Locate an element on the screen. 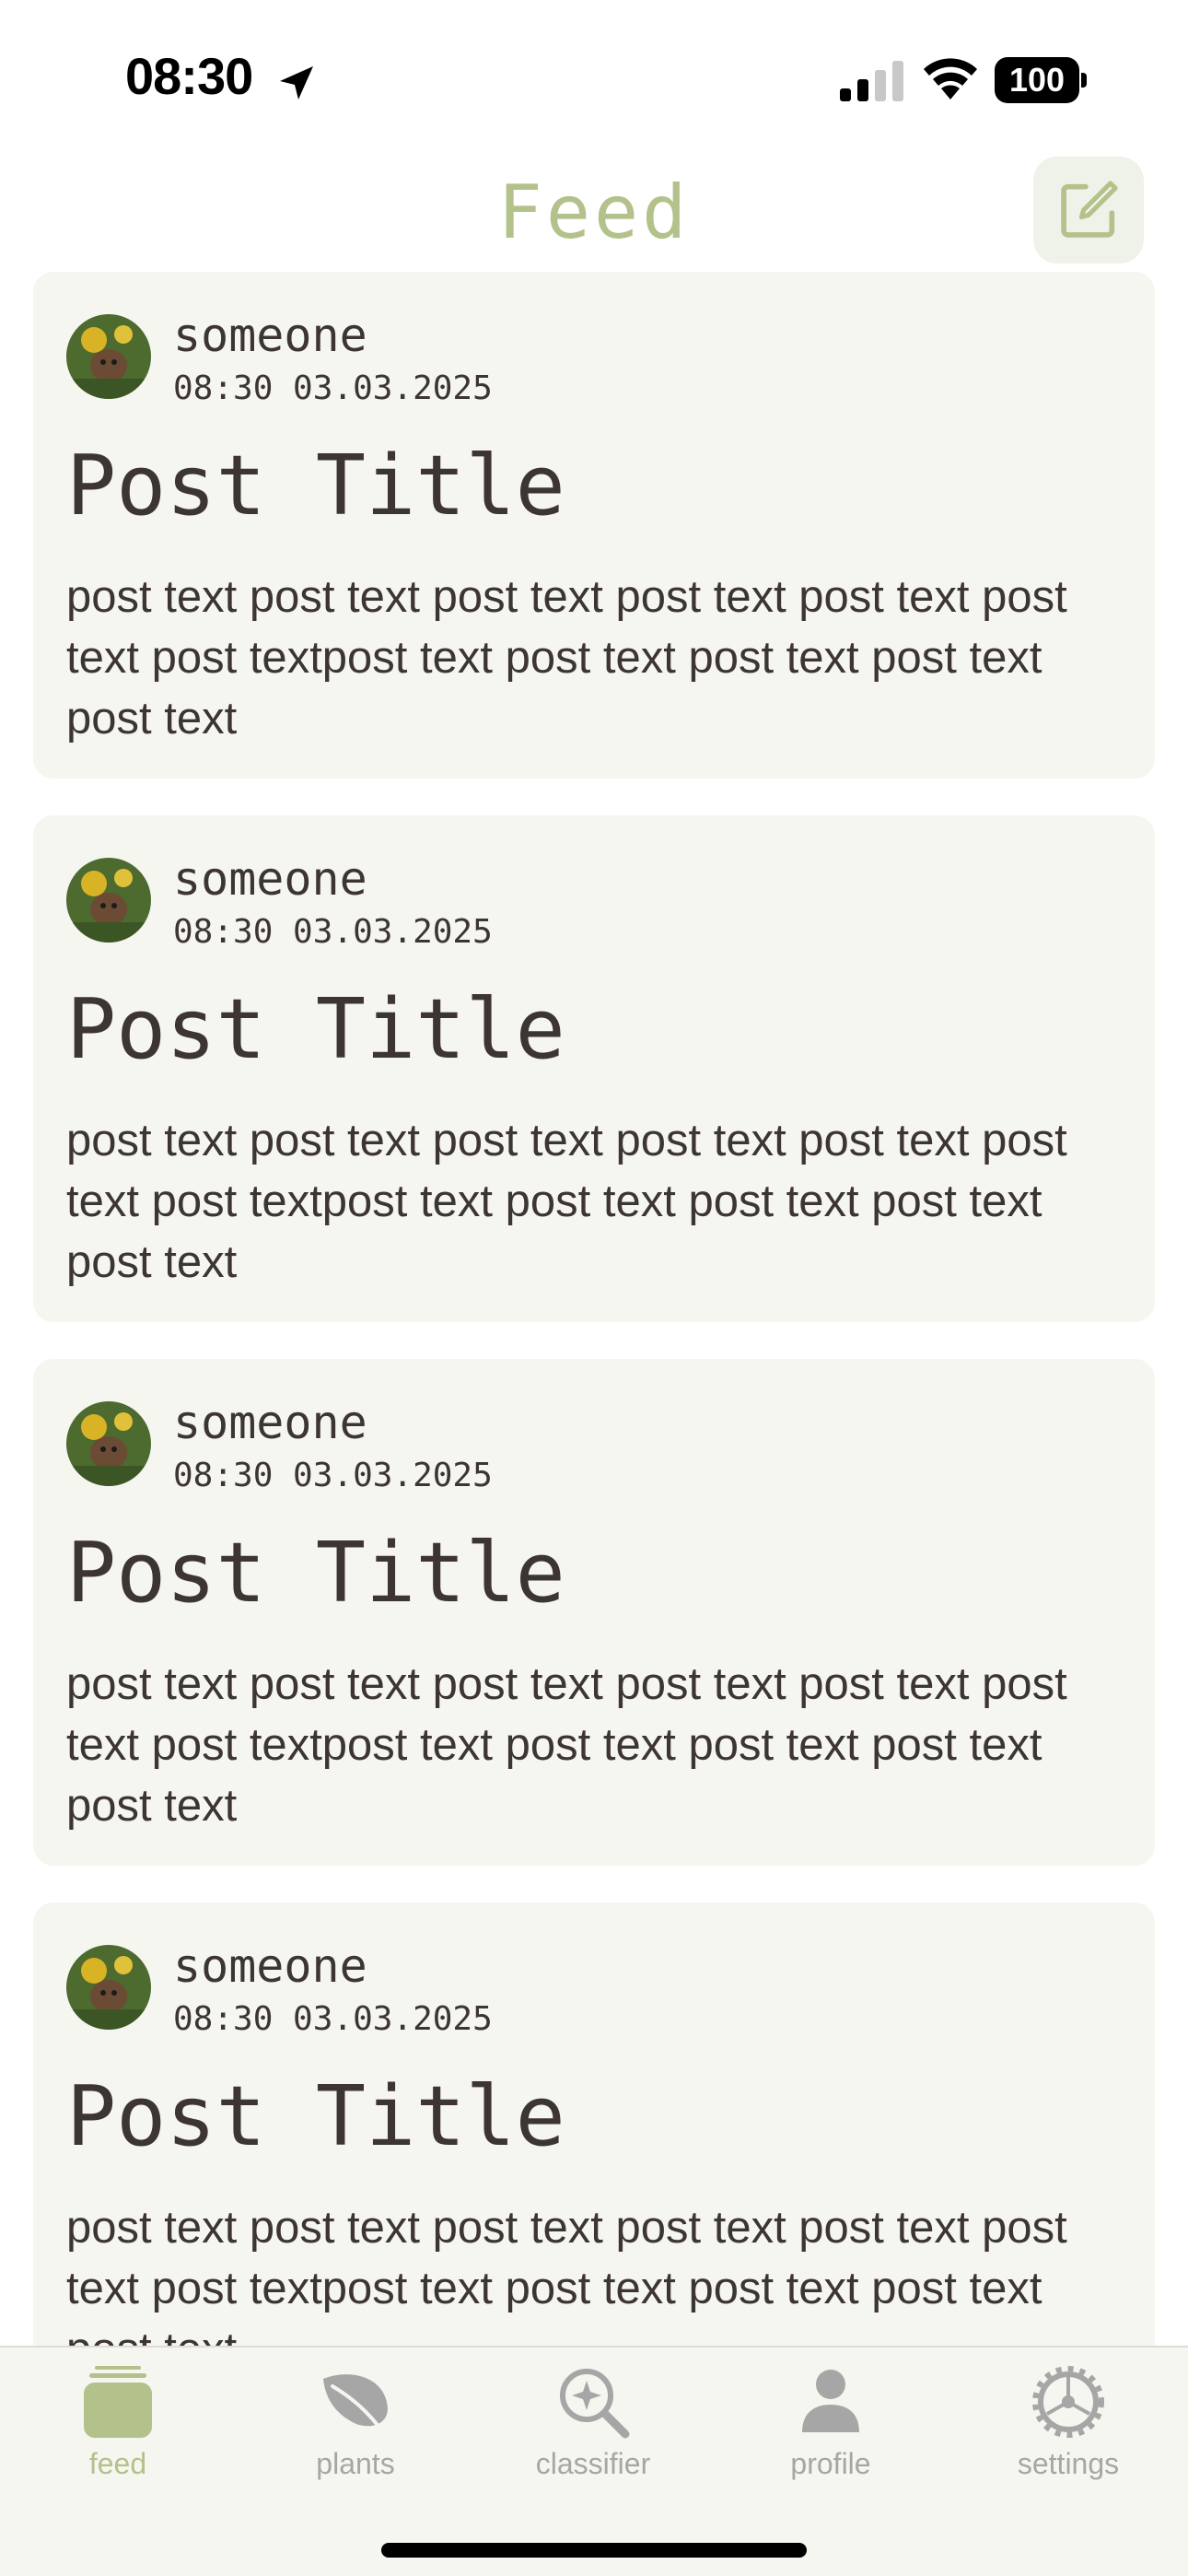  tab-plants: plants is located at coordinates (355, 2424).